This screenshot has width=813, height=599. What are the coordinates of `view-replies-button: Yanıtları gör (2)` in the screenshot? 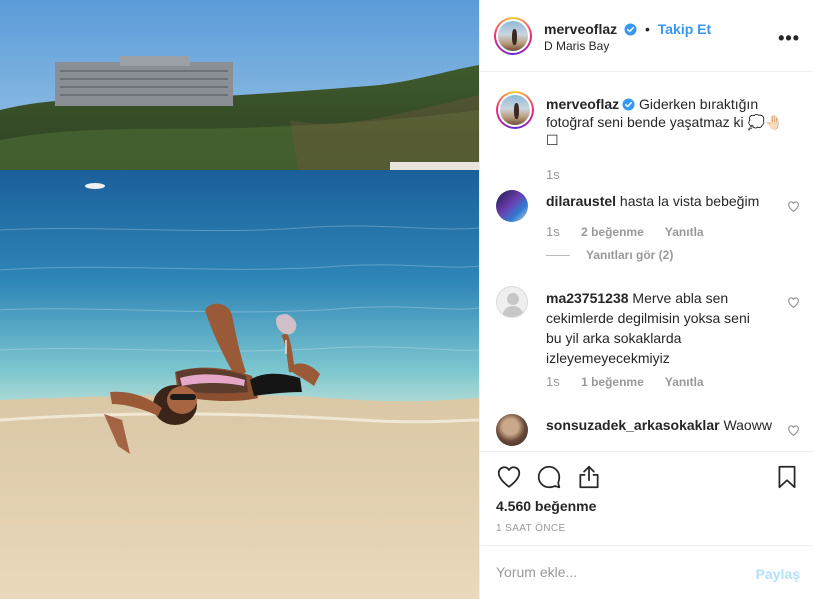 It's located at (609, 255).